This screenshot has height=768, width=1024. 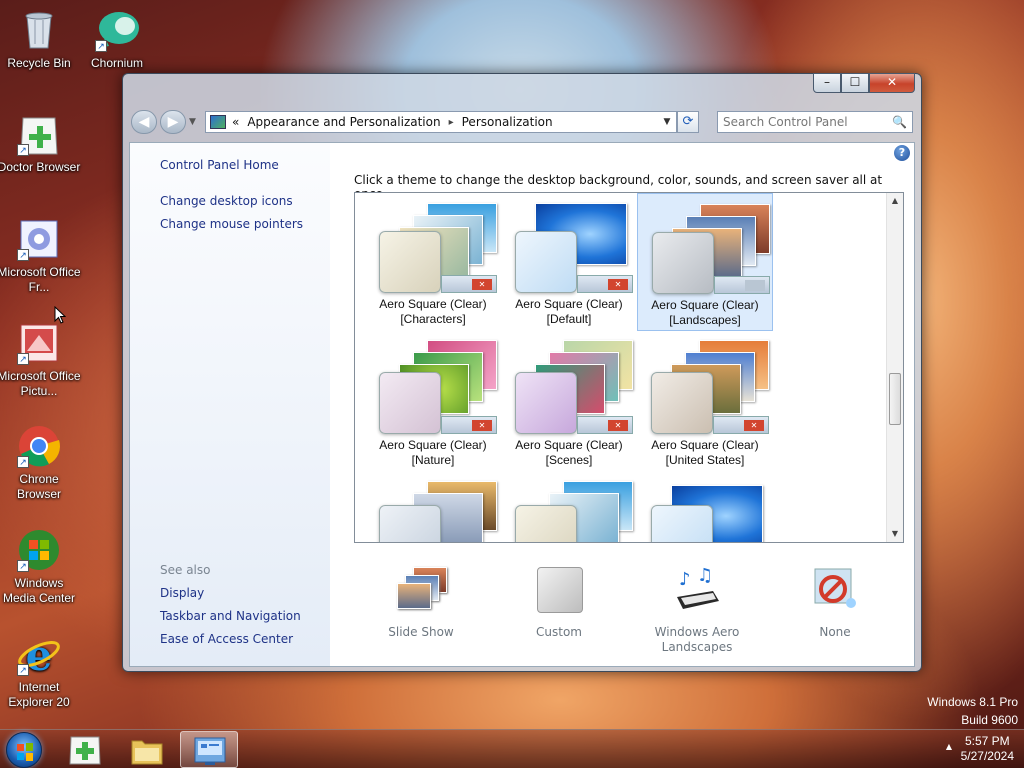 What do you see at coordinates (785, 122) in the screenshot?
I see `search-placeholder: Search Control Panel` at bounding box center [785, 122].